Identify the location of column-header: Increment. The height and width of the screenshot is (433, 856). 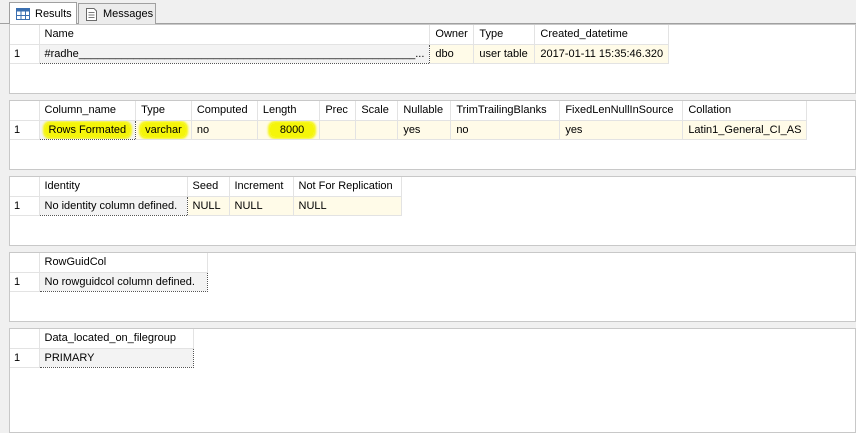
(261, 187).